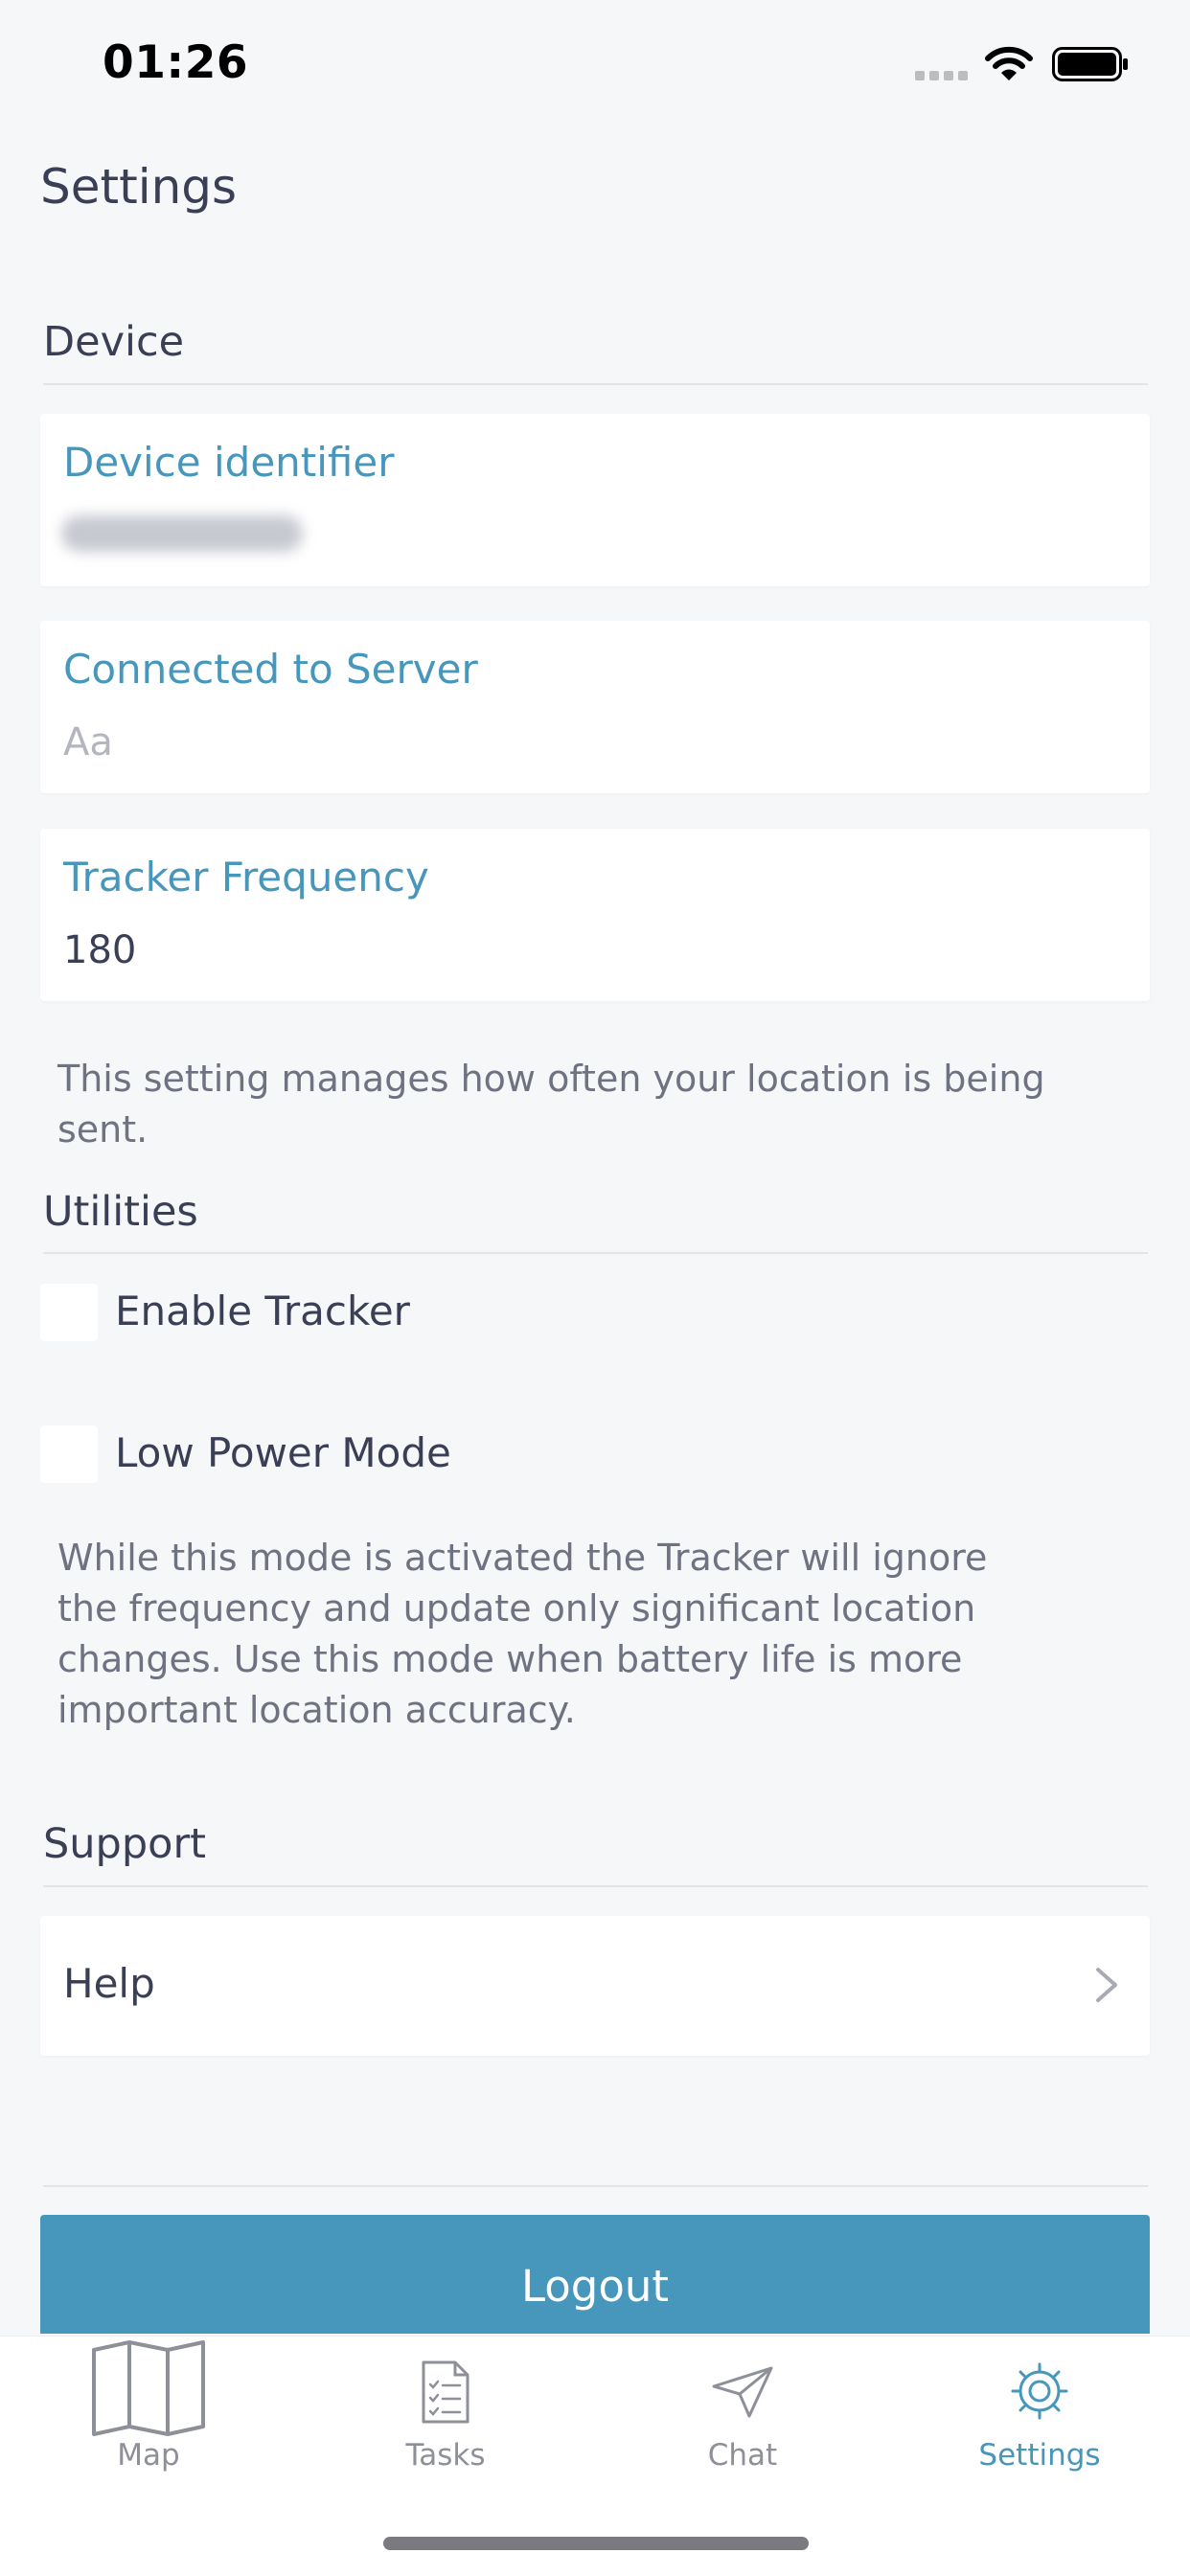 The image size is (1190, 2576). I want to click on map-icon, so click(148, 2388).